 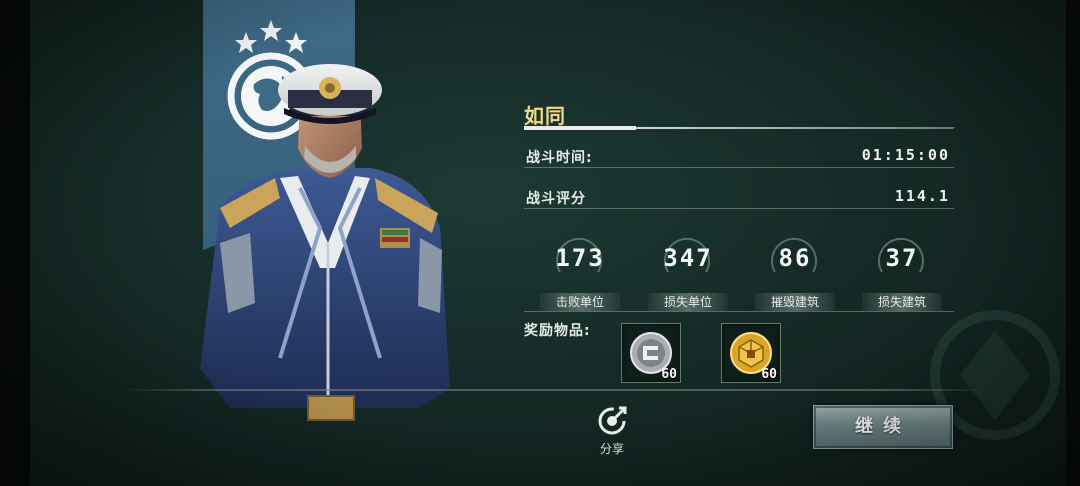 What do you see at coordinates (611, 449) in the screenshot?
I see `share-label: 分享` at bounding box center [611, 449].